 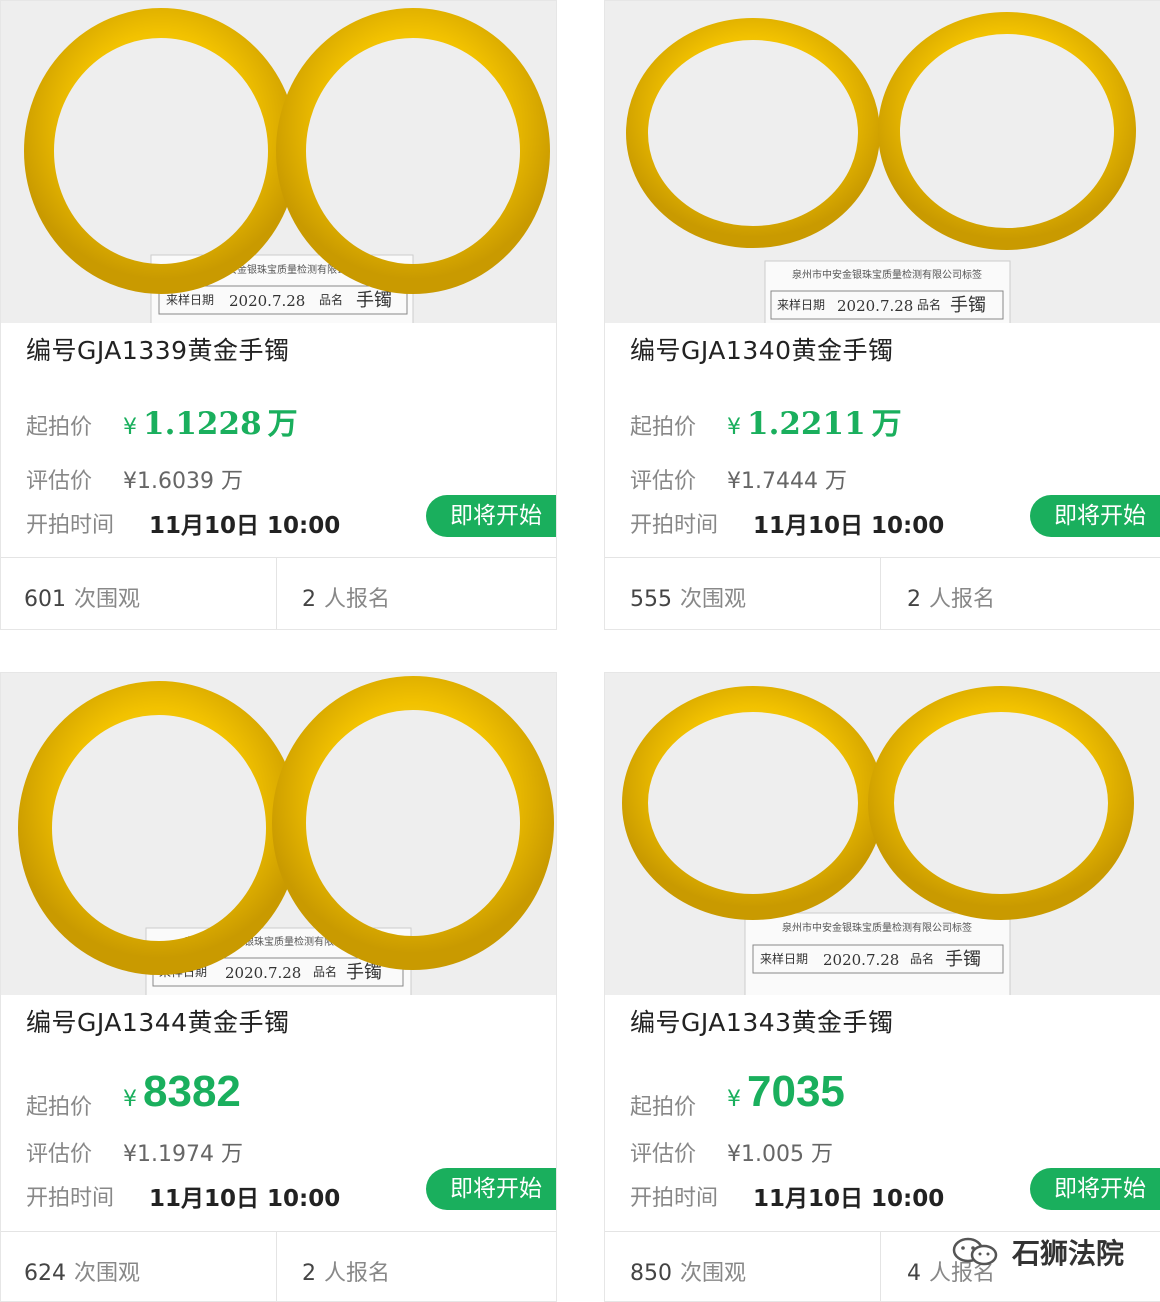 I want to click on views-count: 624 次围观, so click(x=82, y=1271).